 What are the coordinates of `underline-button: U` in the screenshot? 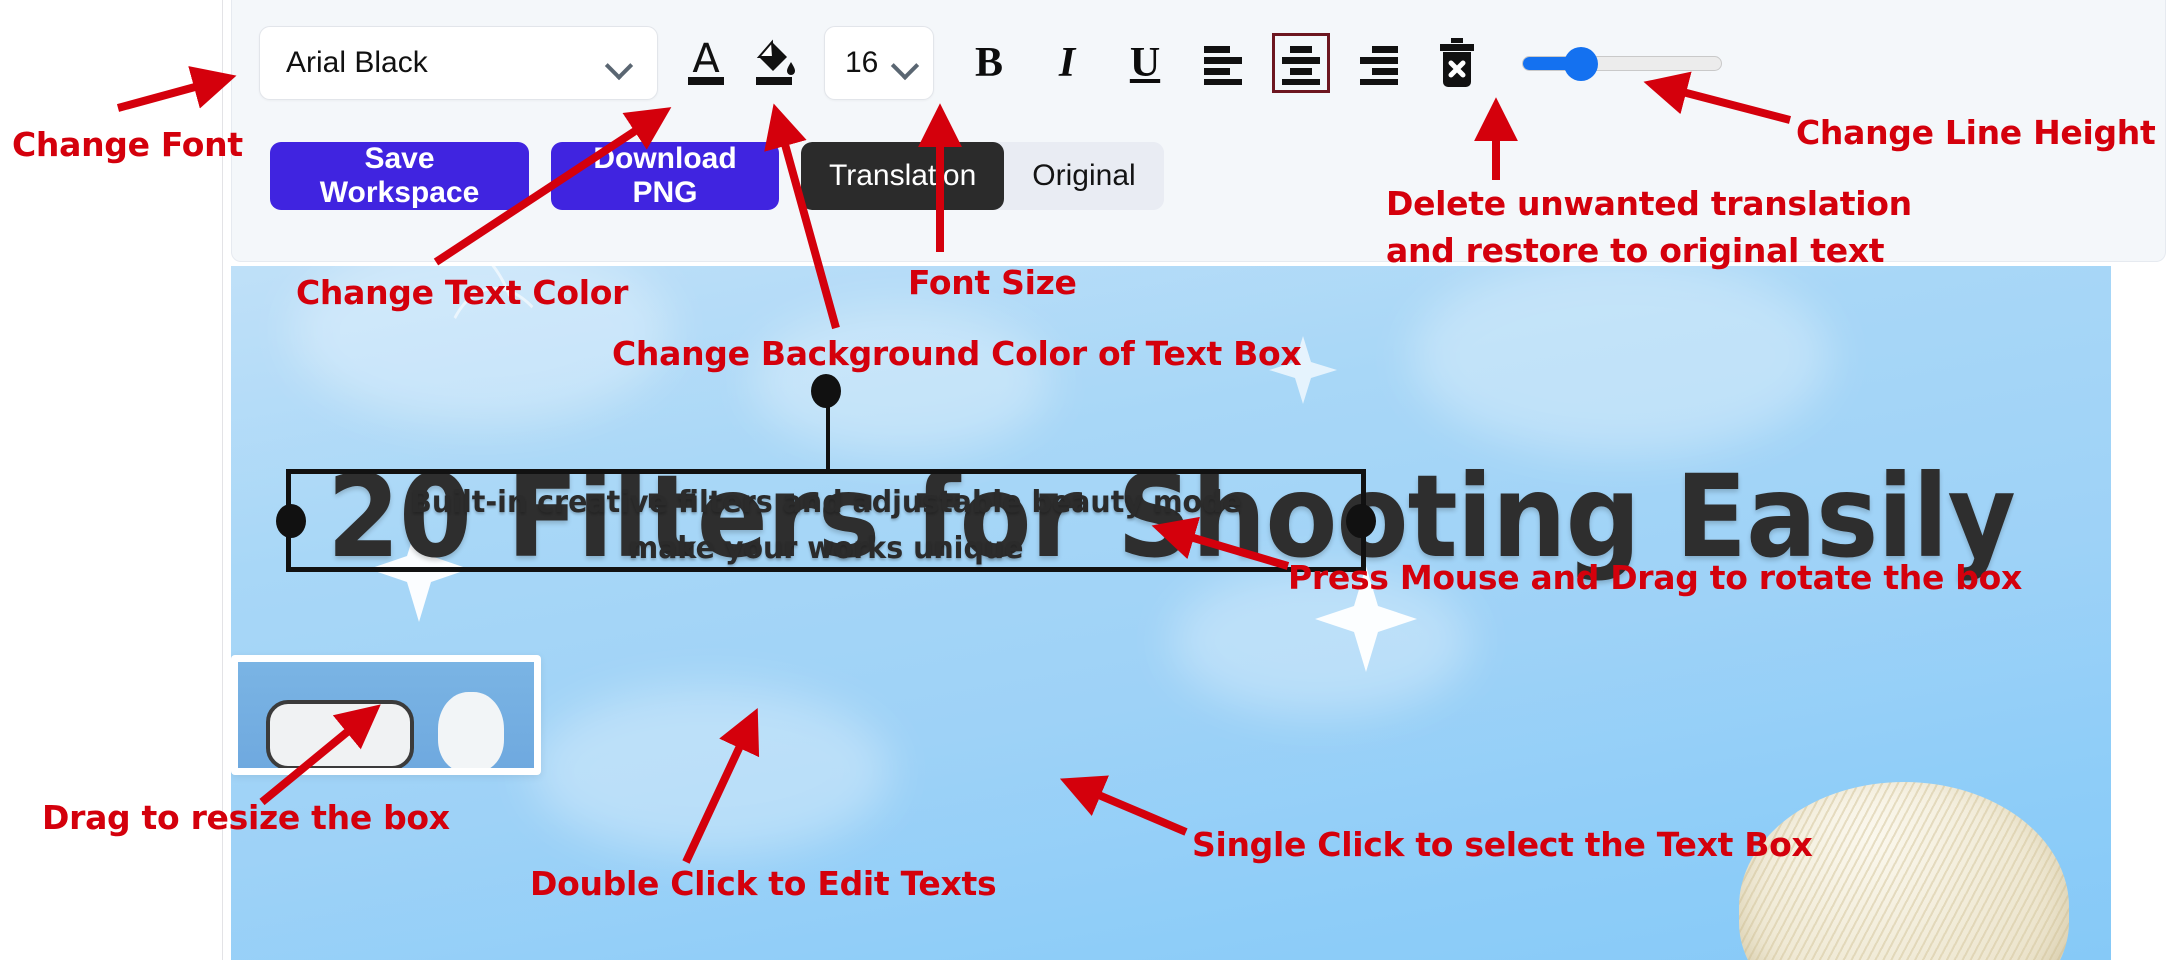 It's located at (1145, 63).